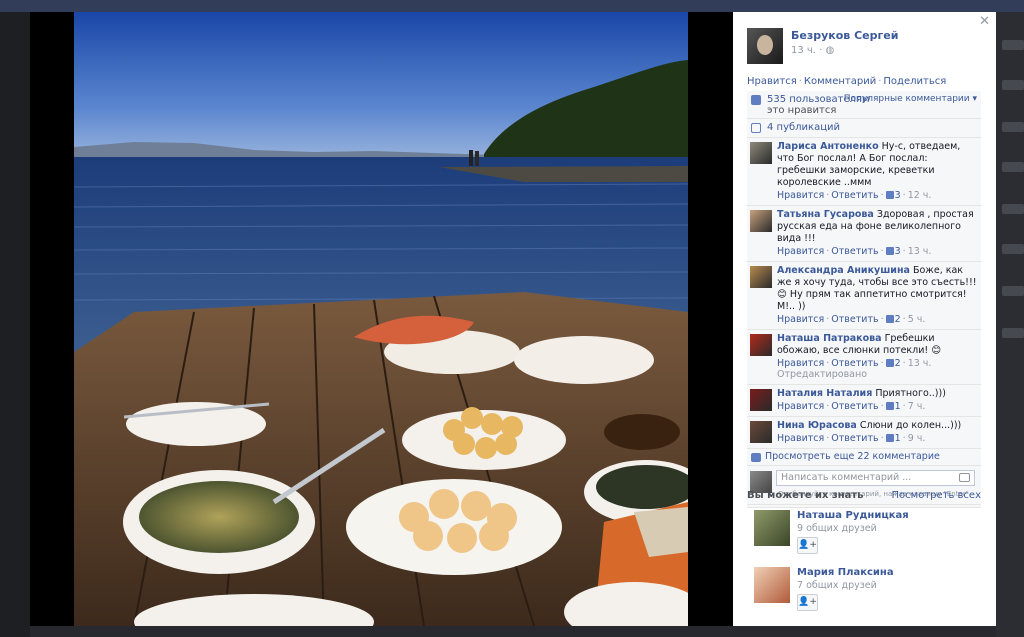 The image size is (1024, 637). Describe the element at coordinates (845, 572) in the screenshot. I see `pymk-name: Мария Плаксина` at that location.